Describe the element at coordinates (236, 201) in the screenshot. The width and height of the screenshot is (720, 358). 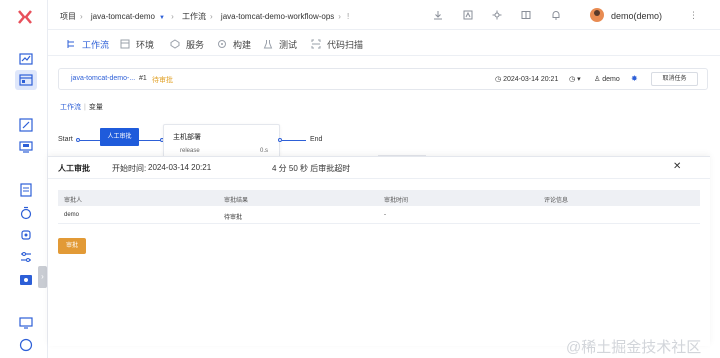
I see `column-header: 审批结果` at that location.